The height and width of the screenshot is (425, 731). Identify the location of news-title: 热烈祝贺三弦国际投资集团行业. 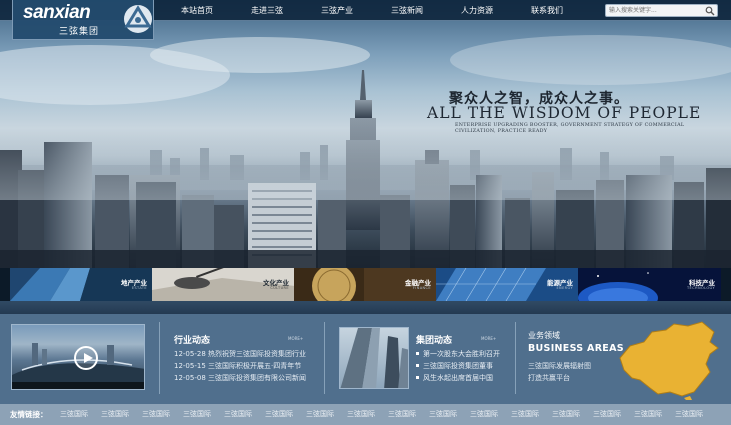
(257, 354).